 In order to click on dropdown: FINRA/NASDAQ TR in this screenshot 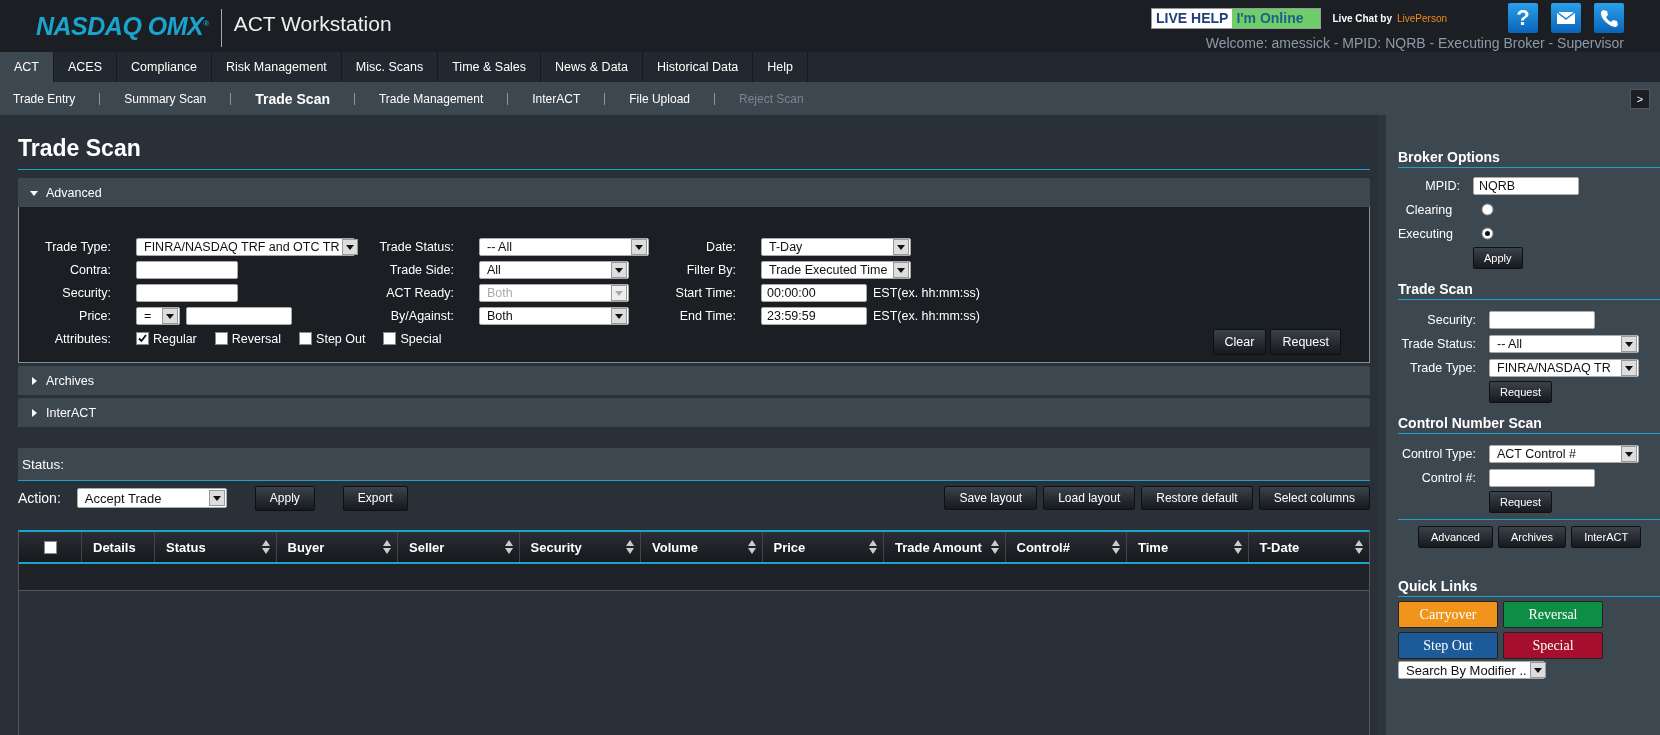, I will do `click(1564, 367)`.